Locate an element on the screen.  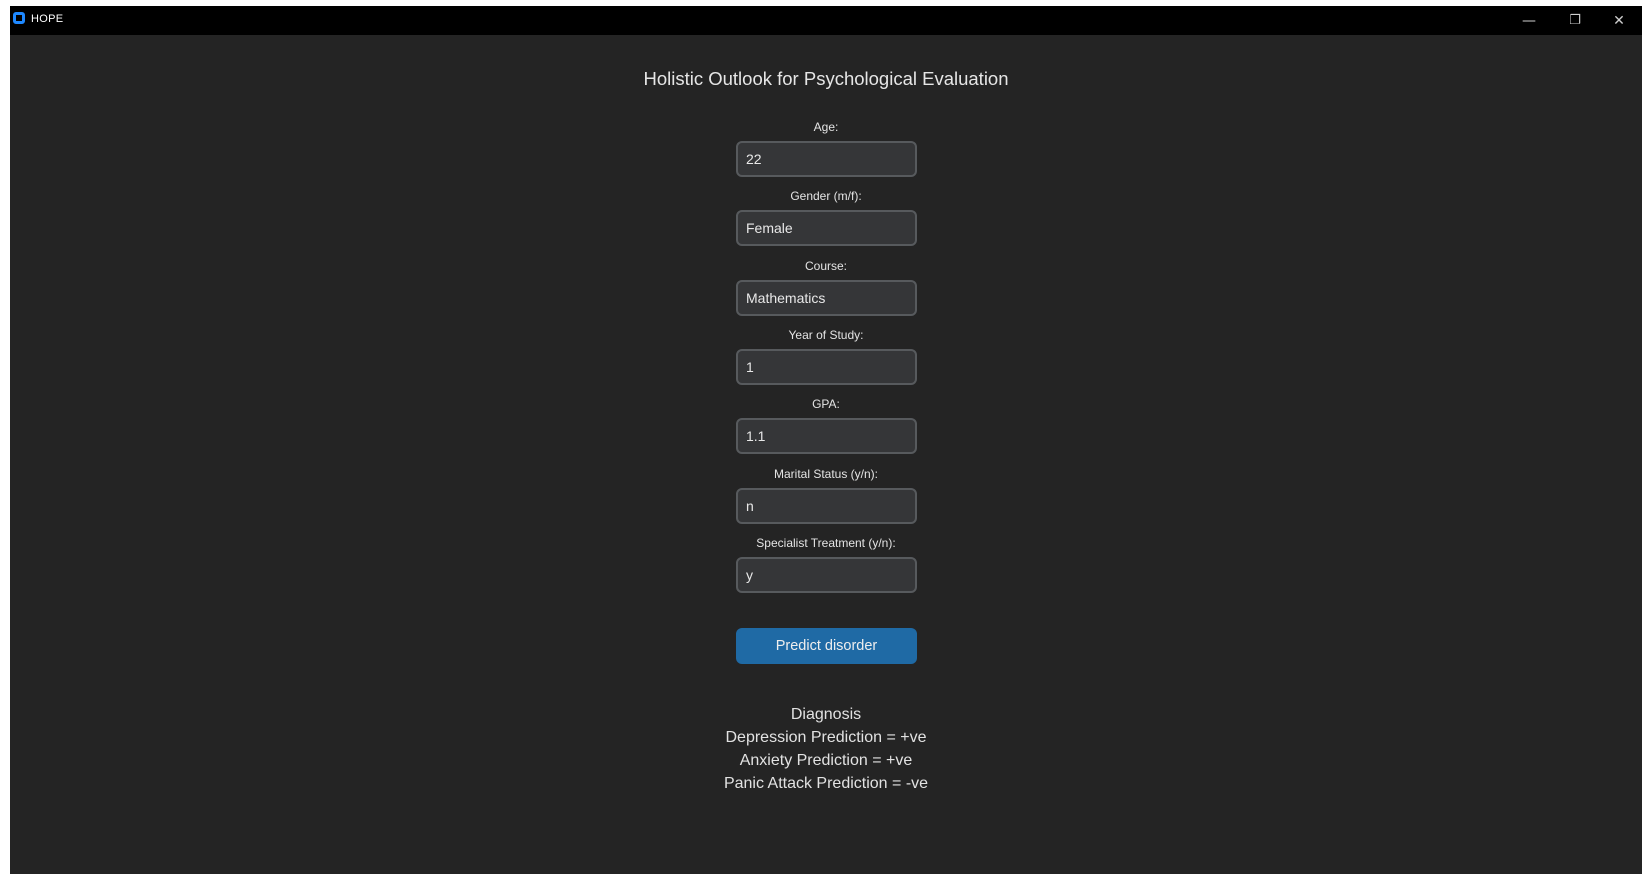
maximize-button: ❐ is located at coordinates (1575, 20).